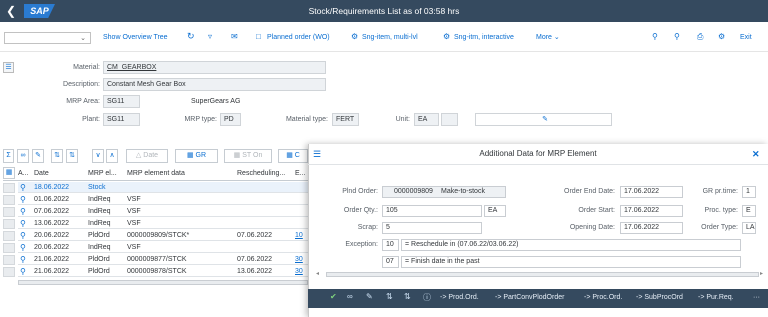 The width and height of the screenshot is (768, 317). I want to click on exit-button: Exit, so click(746, 38).